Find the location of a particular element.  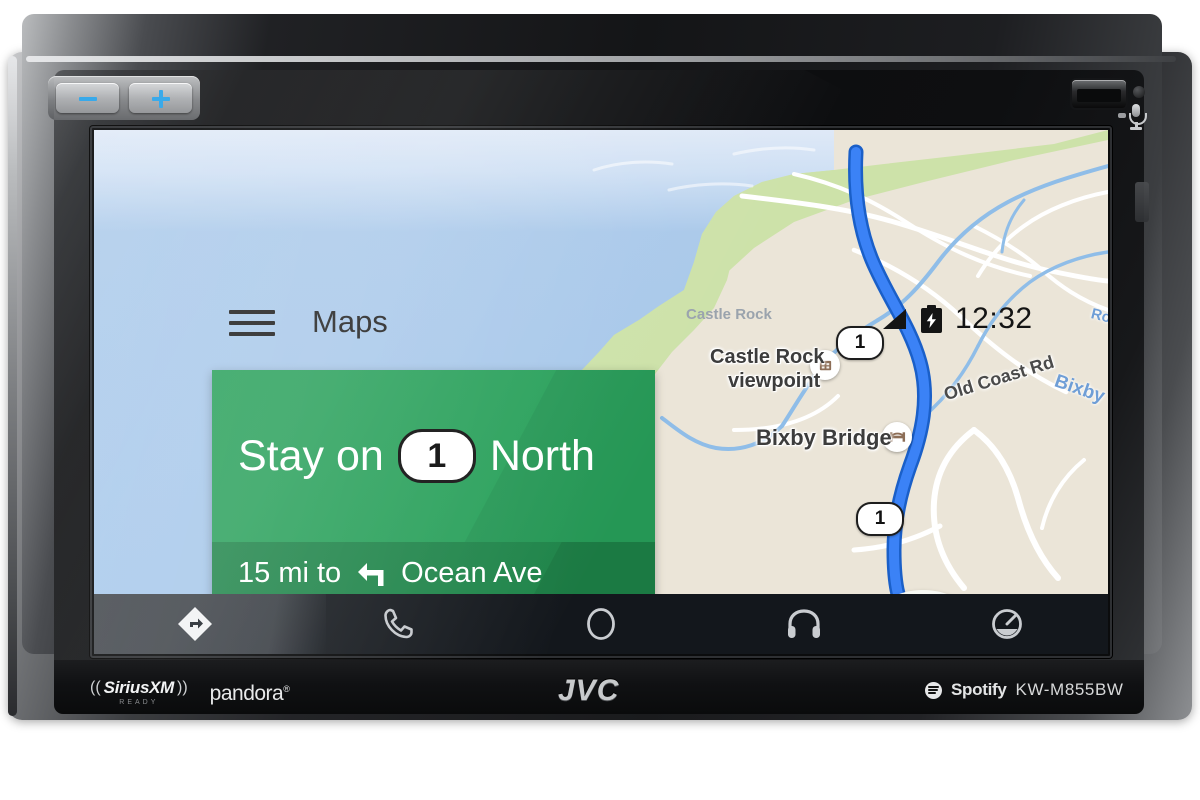

disc-slot is located at coordinates (1099, 94).